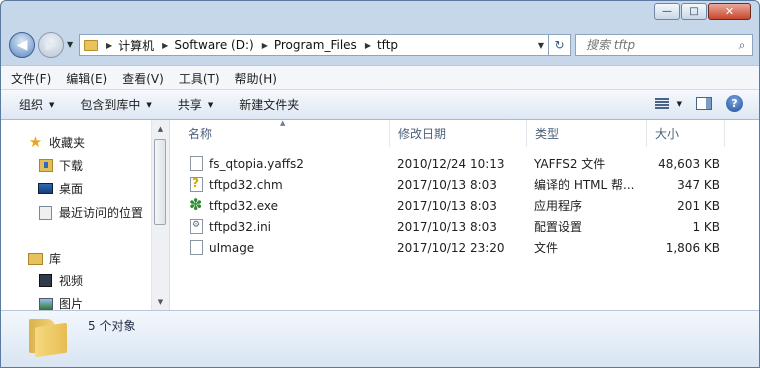  I want to click on library-icon, so click(35, 258).